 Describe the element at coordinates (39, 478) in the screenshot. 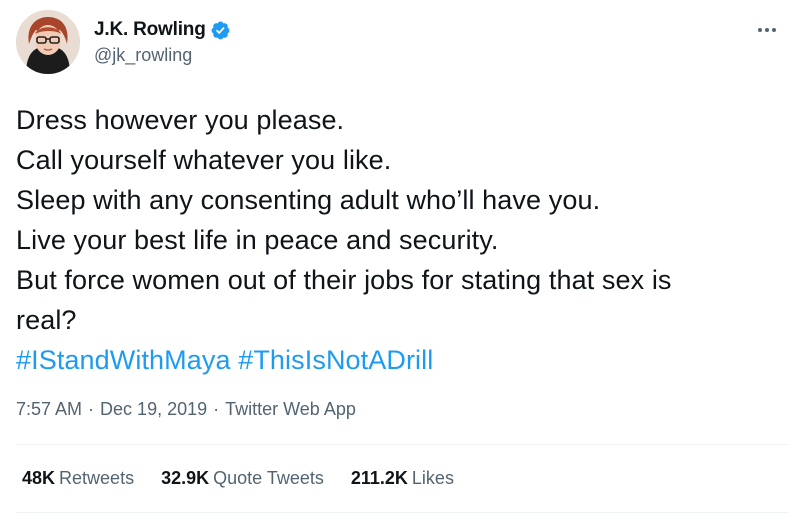

I see `retweets-count: 48K` at that location.